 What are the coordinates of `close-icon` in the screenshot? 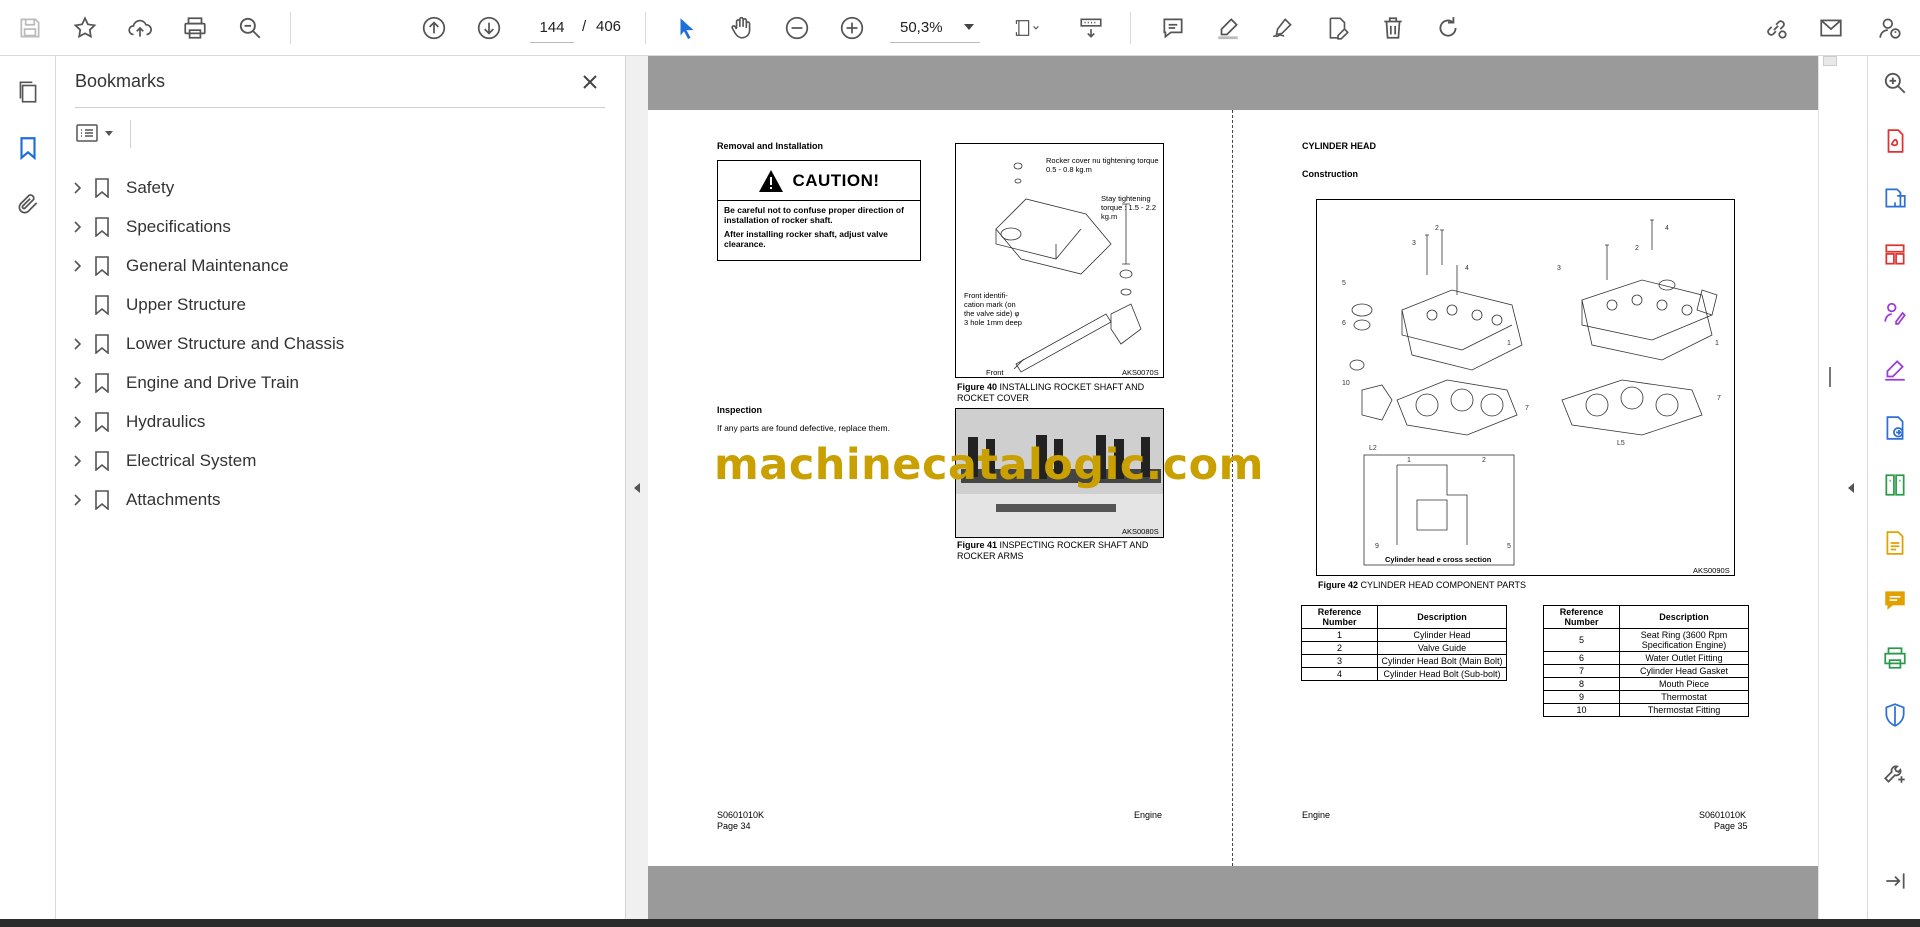 It's located at (590, 82).